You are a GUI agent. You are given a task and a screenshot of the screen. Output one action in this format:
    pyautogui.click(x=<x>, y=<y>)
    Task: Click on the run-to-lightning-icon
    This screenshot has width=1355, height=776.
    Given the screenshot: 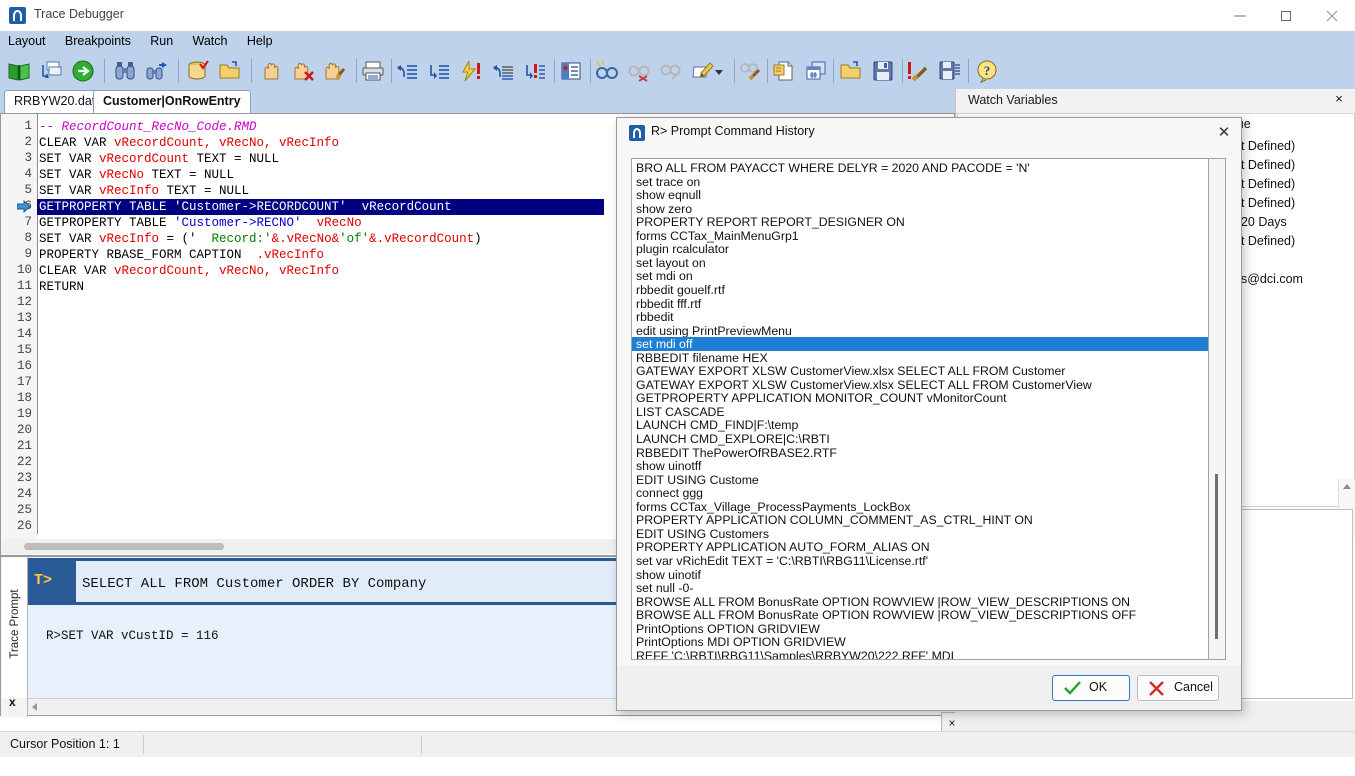 What is the action you would take?
    pyautogui.click(x=471, y=71)
    